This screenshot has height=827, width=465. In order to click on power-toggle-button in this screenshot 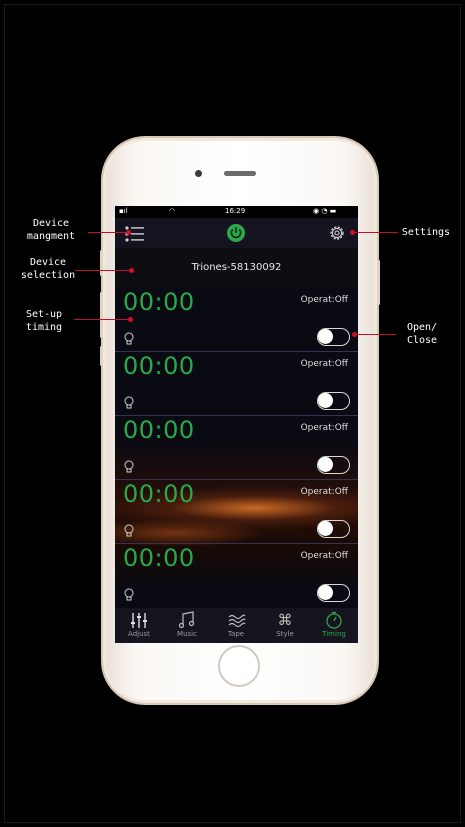, I will do `click(236, 233)`.